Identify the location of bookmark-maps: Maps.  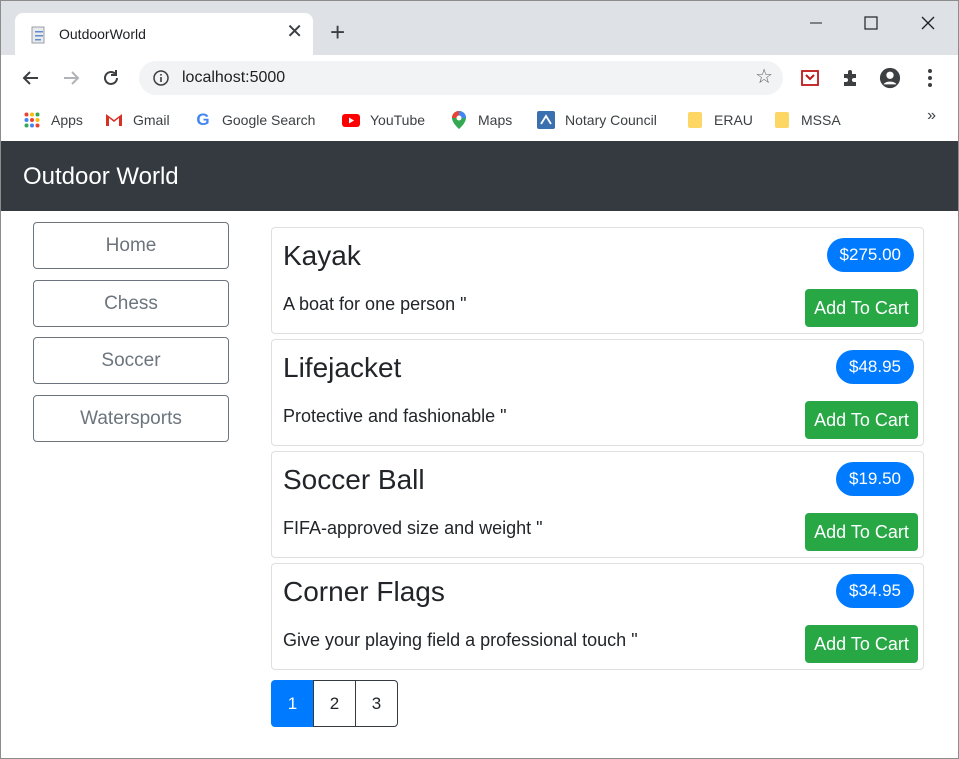
(481, 120).